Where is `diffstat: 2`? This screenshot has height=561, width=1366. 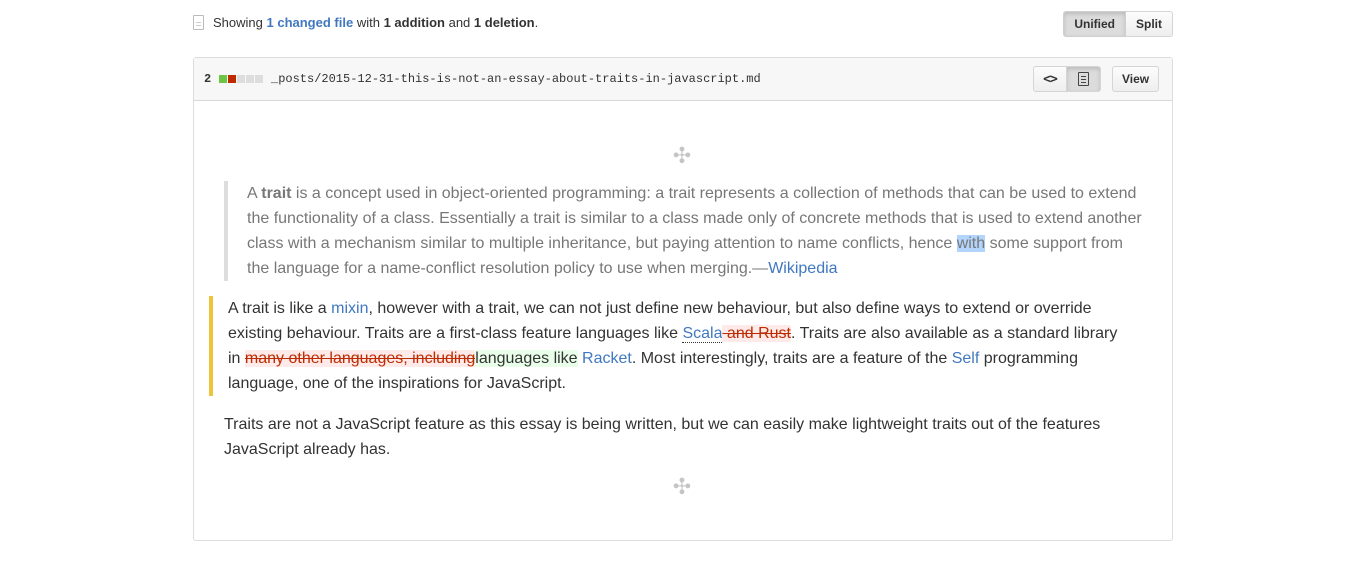 diffstat: 2 is located at coordinates (234, 79).